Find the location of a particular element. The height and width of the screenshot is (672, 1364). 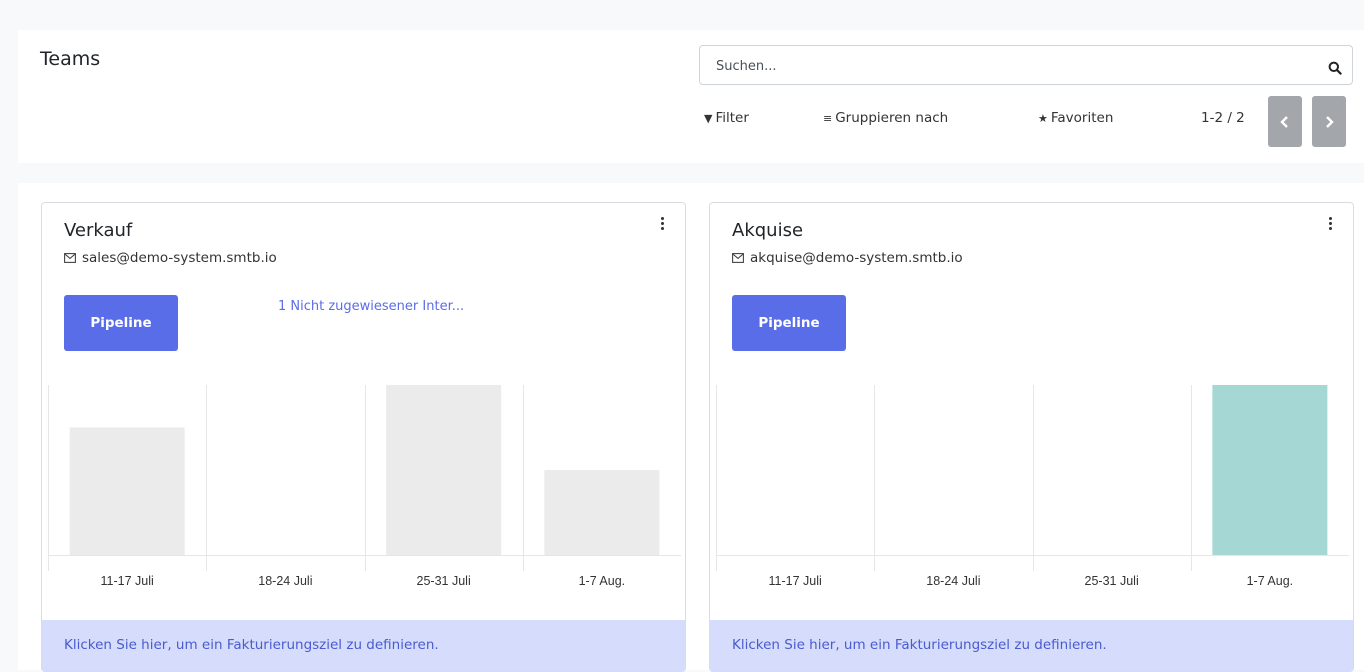

group-by-button: ≡ Gruppieren nach is located at coordinates (885, 118).